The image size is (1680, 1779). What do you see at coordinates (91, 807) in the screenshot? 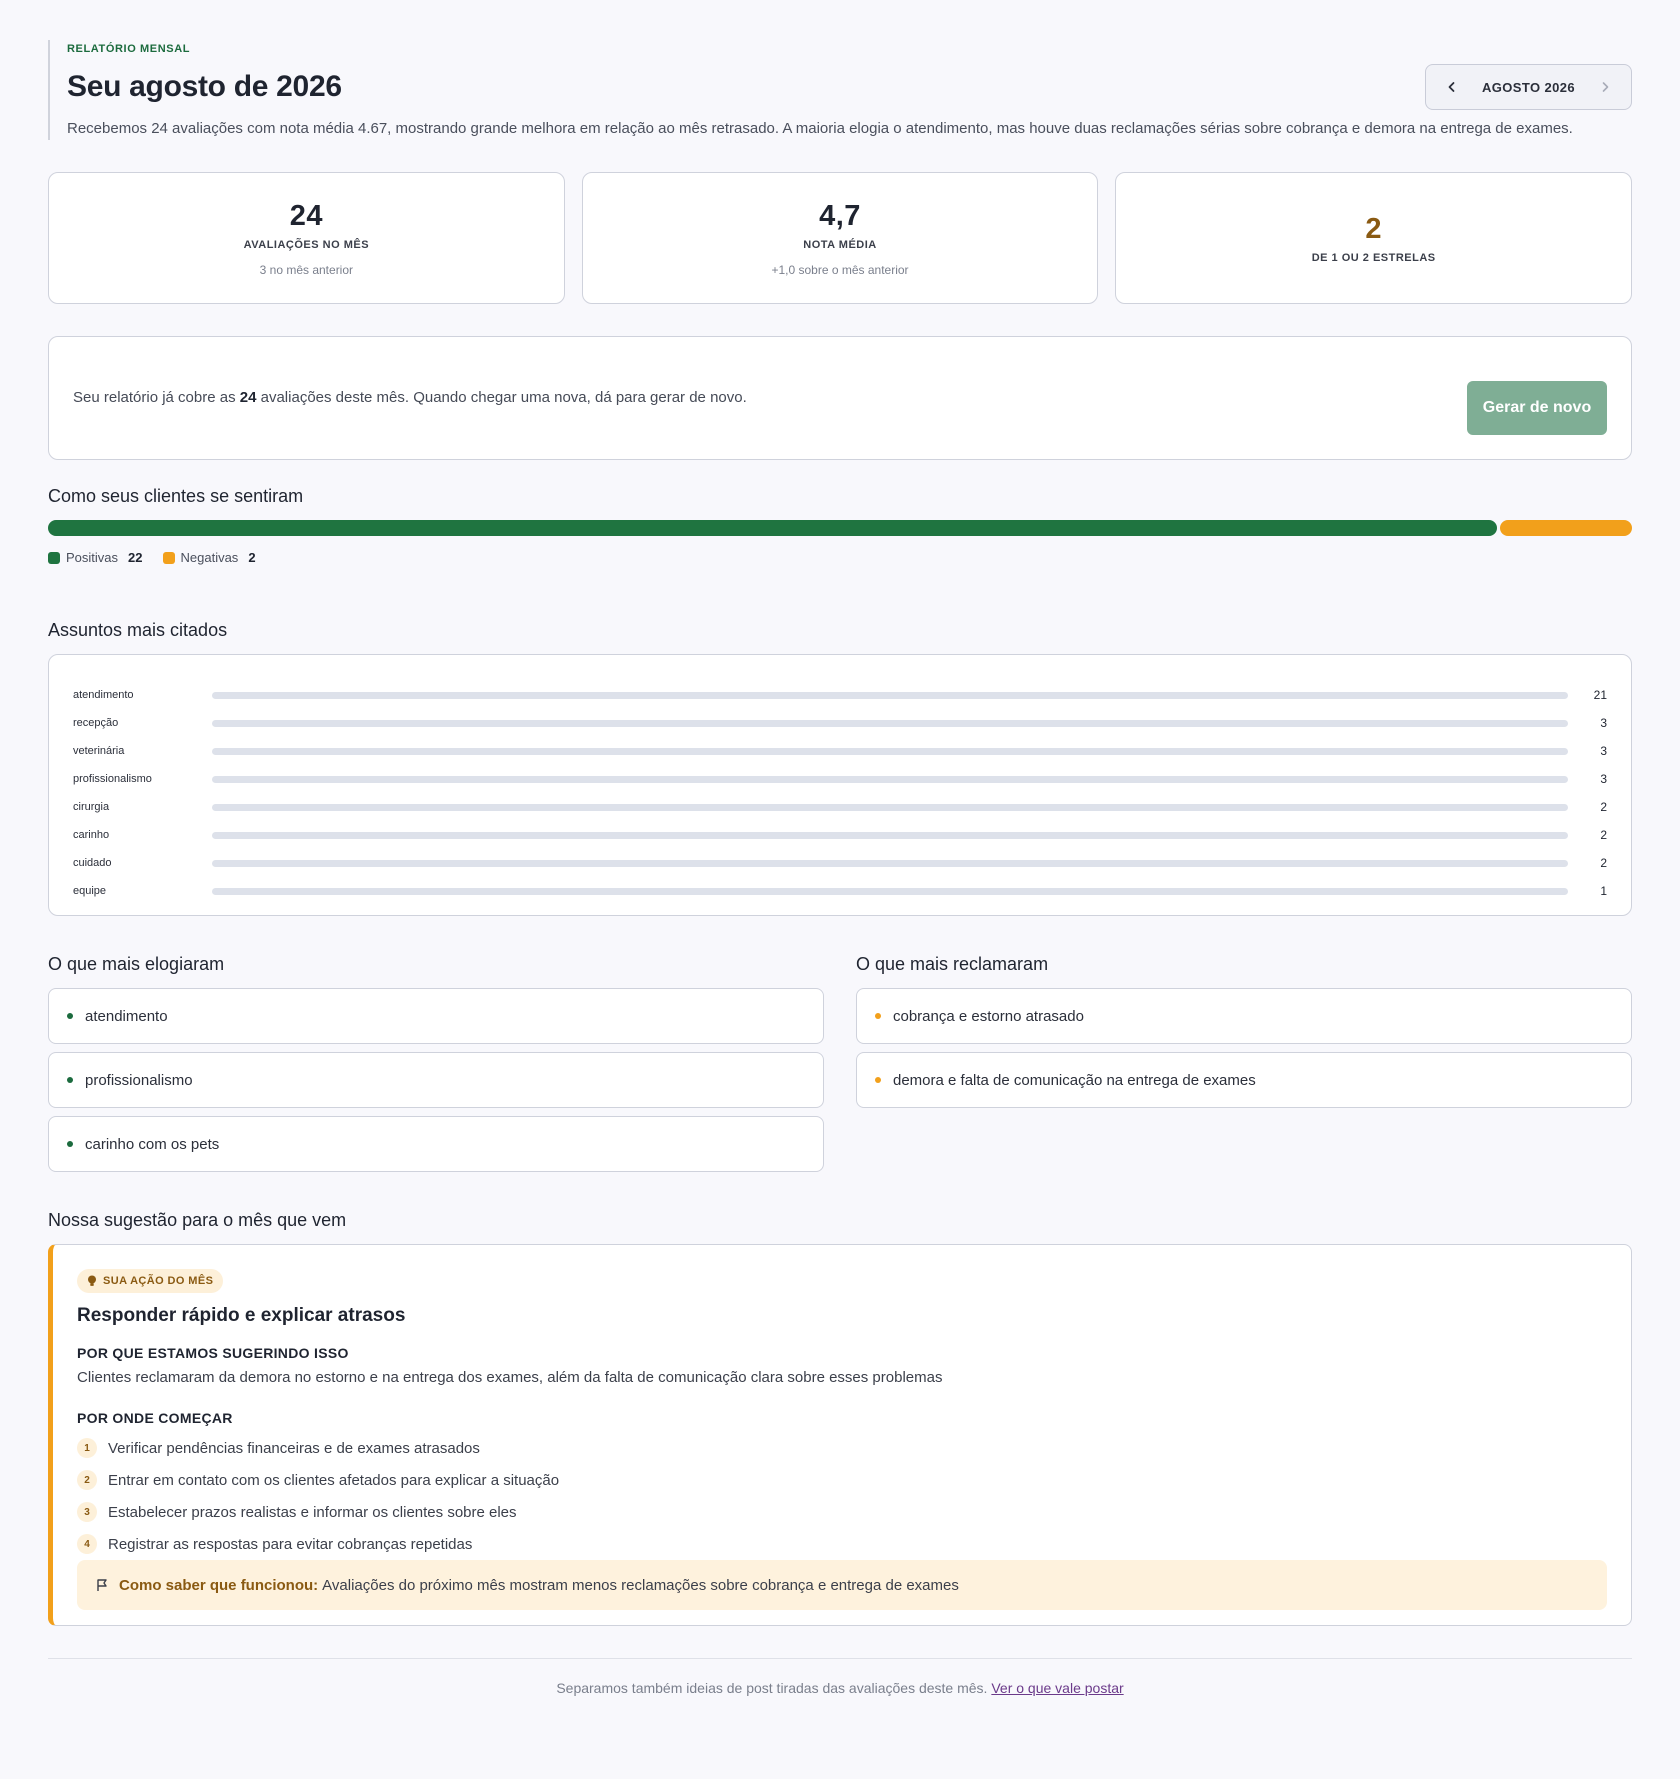
I see `topic-label: cirurgia` at bounding box center [91, 807].